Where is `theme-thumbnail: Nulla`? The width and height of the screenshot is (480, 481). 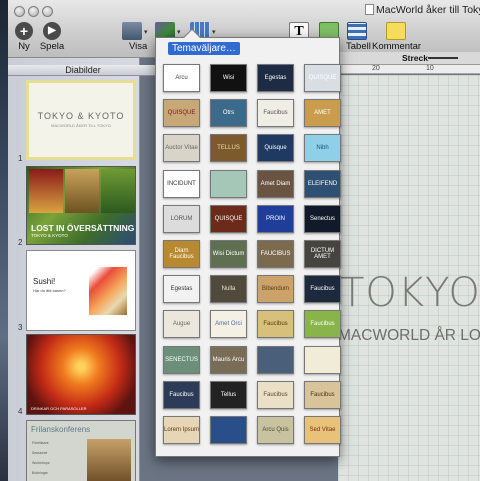
theme-thumbnail: Nulla is located at coordinates (228, 289).